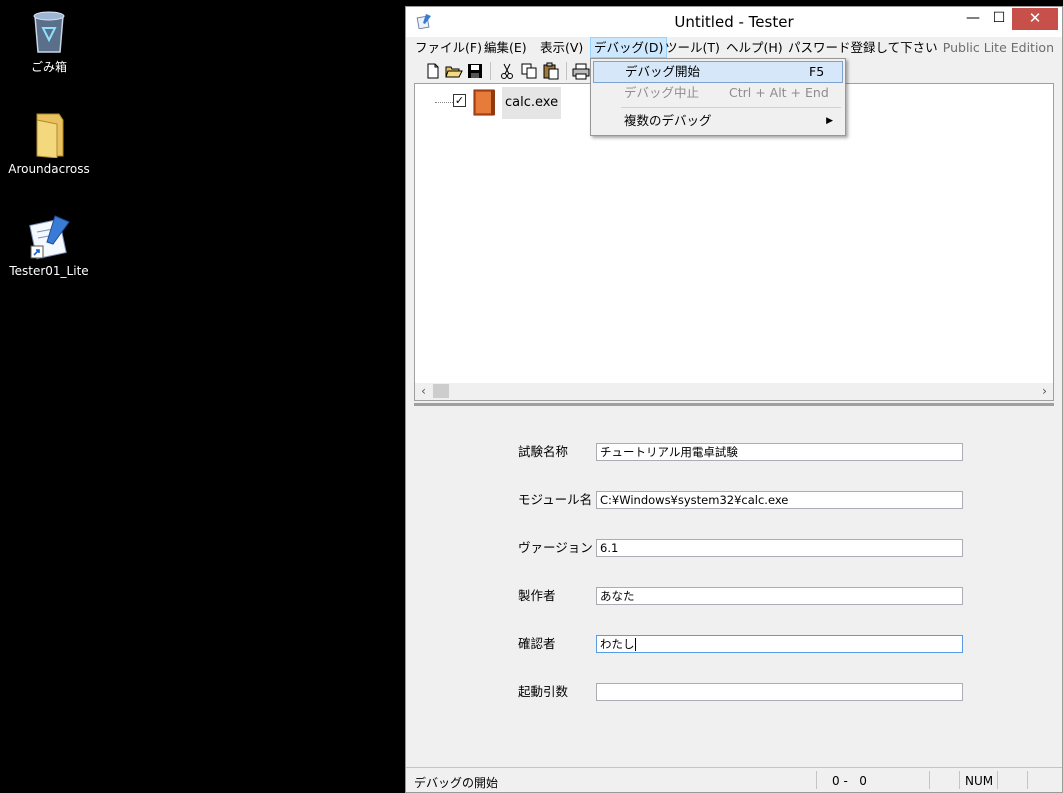 The height and width of the screenshot is (793, 1063). I want to click on title-bar: Untitled - Tester — ☐ ✕, so click(734, 22).